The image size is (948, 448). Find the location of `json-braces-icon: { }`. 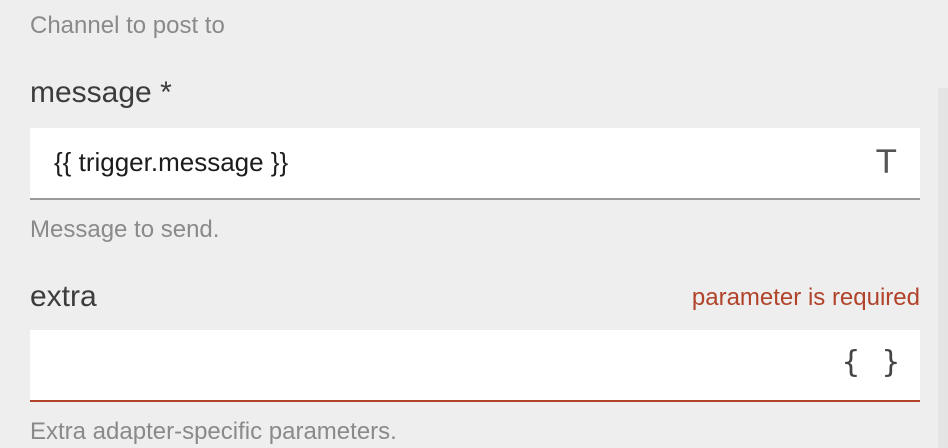

json-braces-icon: { } is located at coordinates (872, 363).